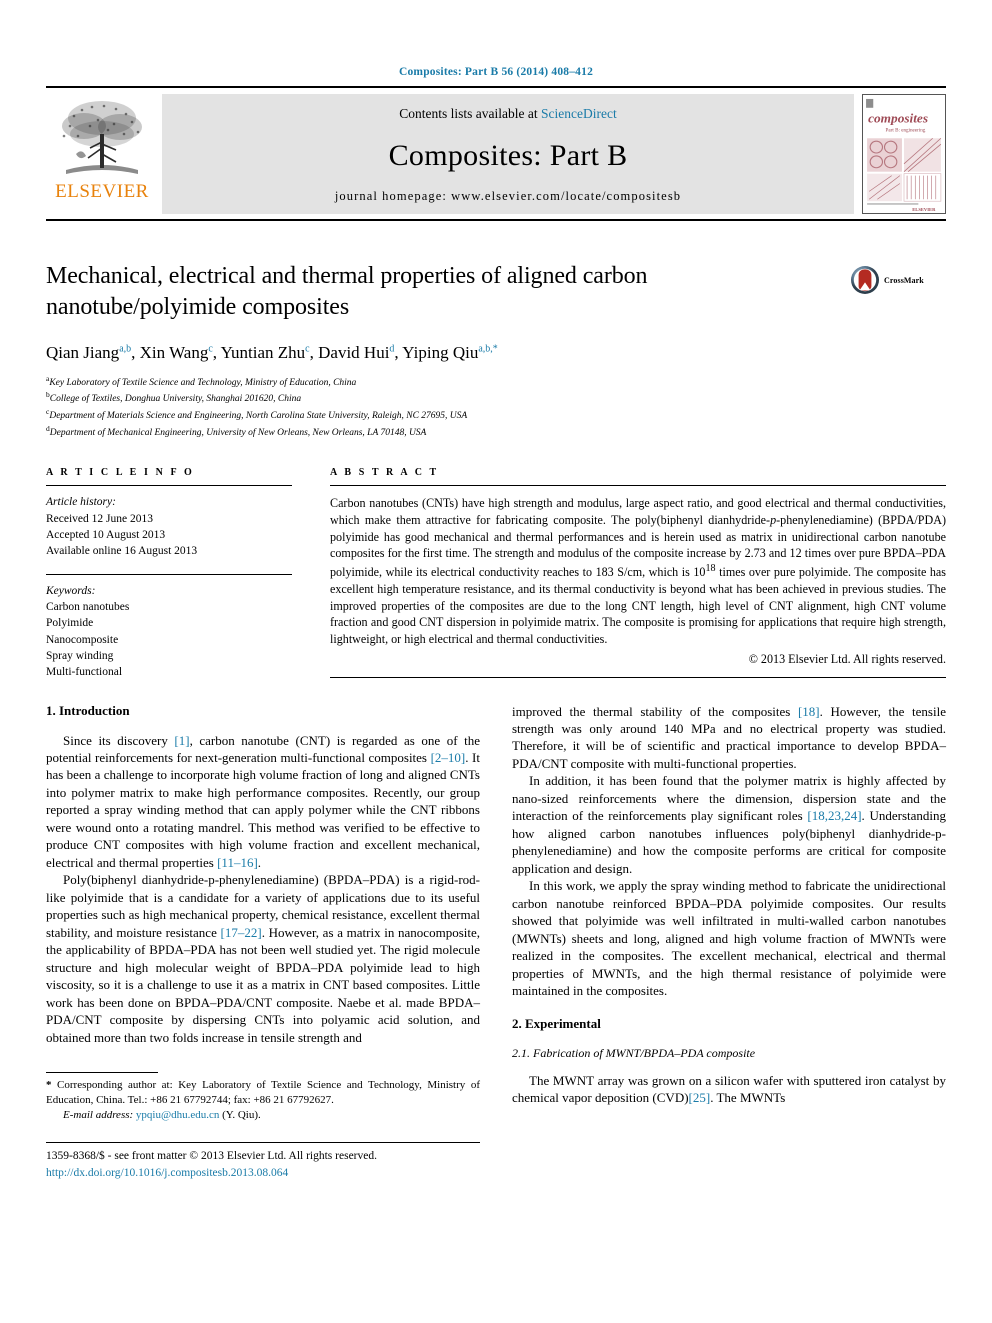  Describe the element at coordinates (579, 113) in the screenshot. I see `sciencedirect-link: ScienceDirect` at that location.